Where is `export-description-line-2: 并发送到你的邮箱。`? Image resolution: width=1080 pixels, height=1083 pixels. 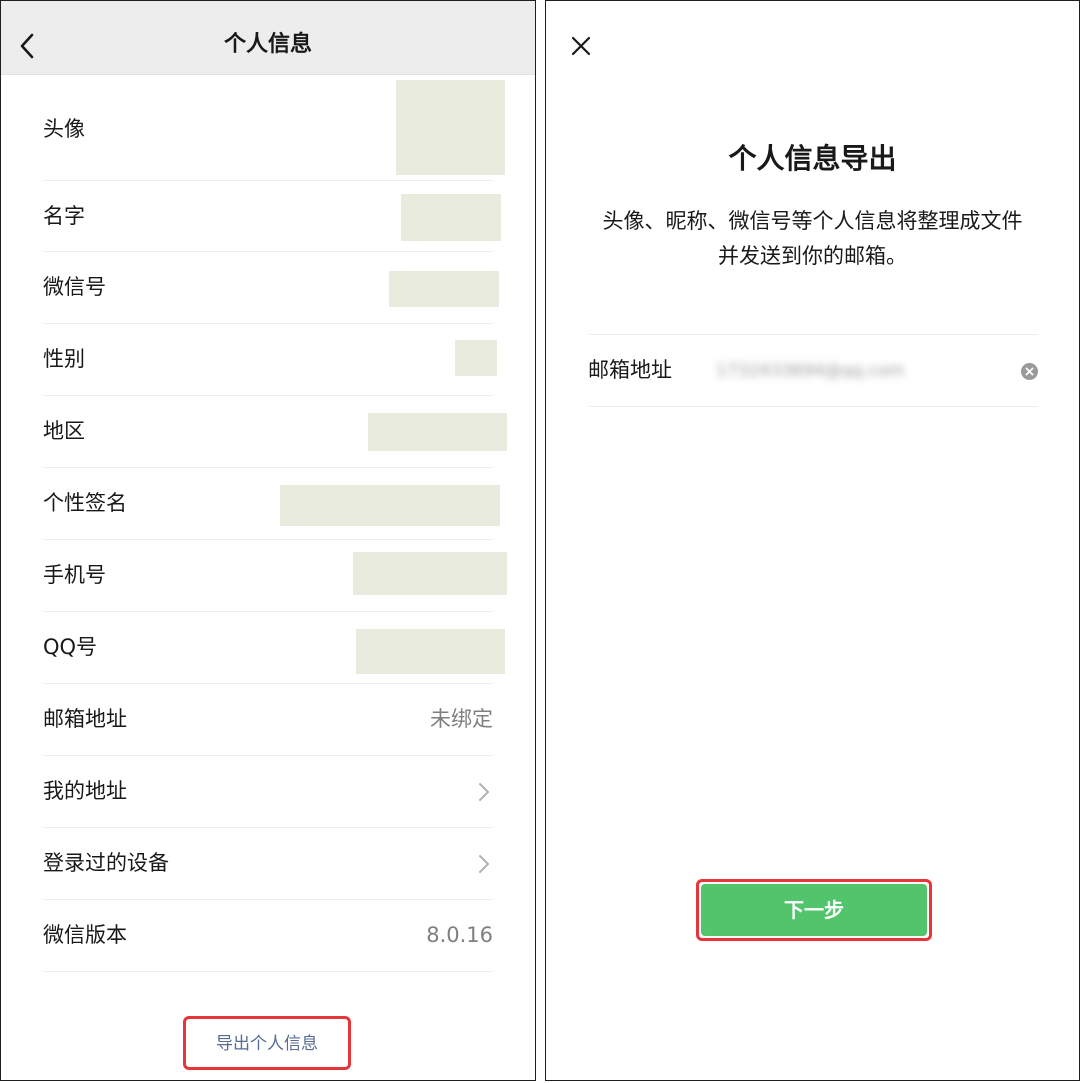 export-description-line-2: 并发送到你的邮箱。 is located at coordinates (812, 256).